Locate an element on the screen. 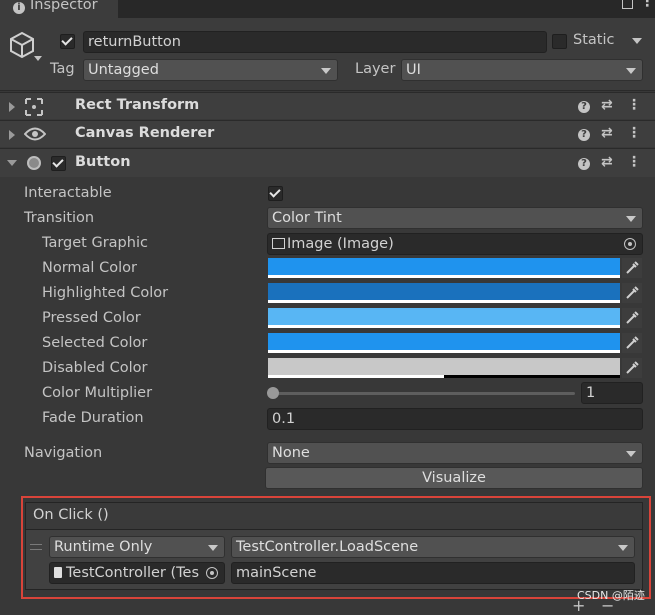 The image size is (655, 615). interactable-checkbox is located at coordinates (275, 193).